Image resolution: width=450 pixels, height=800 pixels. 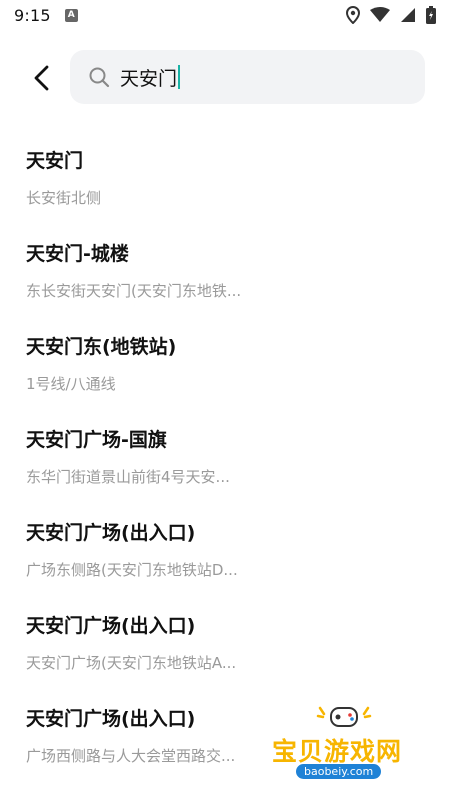 What do you see at coordinates (408, 15) in the screenshot?
I see `signal-icon` at bounding box center [408, 15].